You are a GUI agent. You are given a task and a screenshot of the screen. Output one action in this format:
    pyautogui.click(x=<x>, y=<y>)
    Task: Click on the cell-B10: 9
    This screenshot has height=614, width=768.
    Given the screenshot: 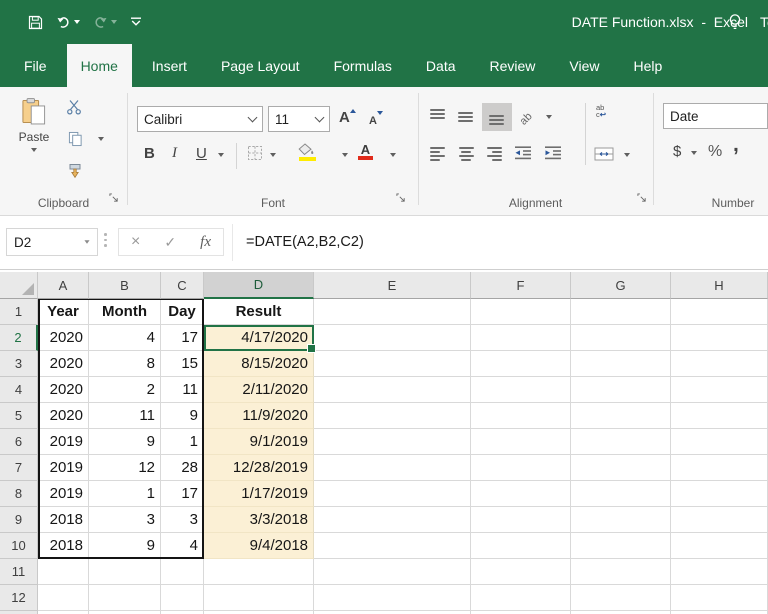 What is the action you would take?
    pyautogui.click(x=125, y=546)
    